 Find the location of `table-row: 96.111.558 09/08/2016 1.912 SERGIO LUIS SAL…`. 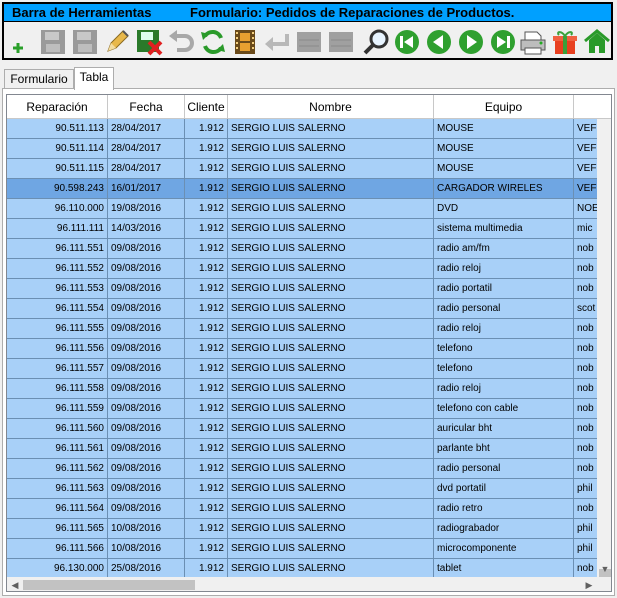

table-row: 96.111.558 09/08/2016 1.912 SERGIO LUIS SAL… is located at coordinates (309, 389).